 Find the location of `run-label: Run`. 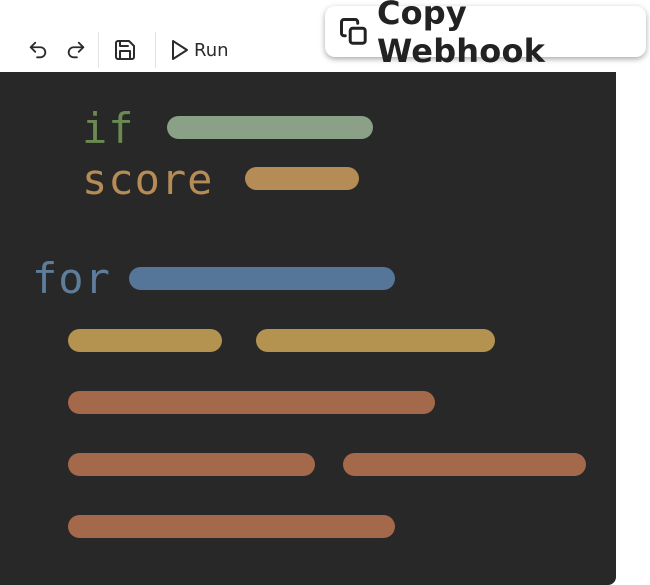

run-label: Run is located at coordinates (211, 50).